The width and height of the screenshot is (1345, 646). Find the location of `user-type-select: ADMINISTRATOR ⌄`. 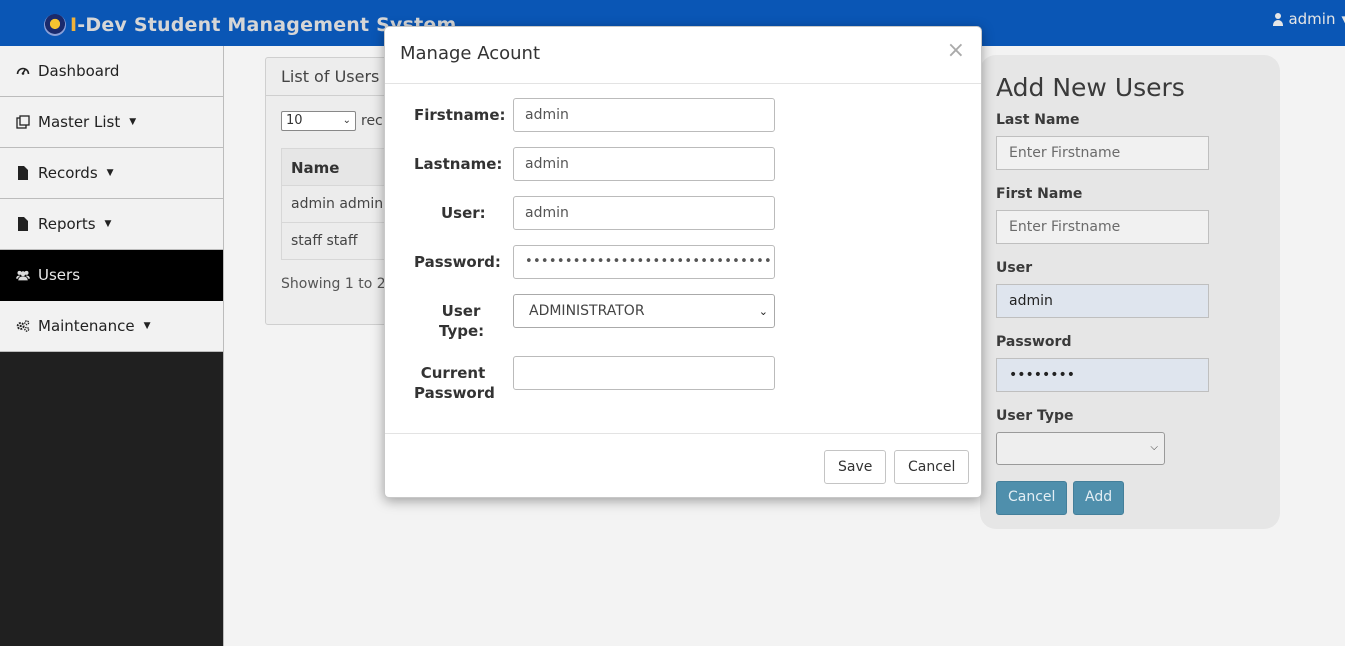

user-type-select: ADMINISTRATOR ⌄ is located at coordinates (644, 311).